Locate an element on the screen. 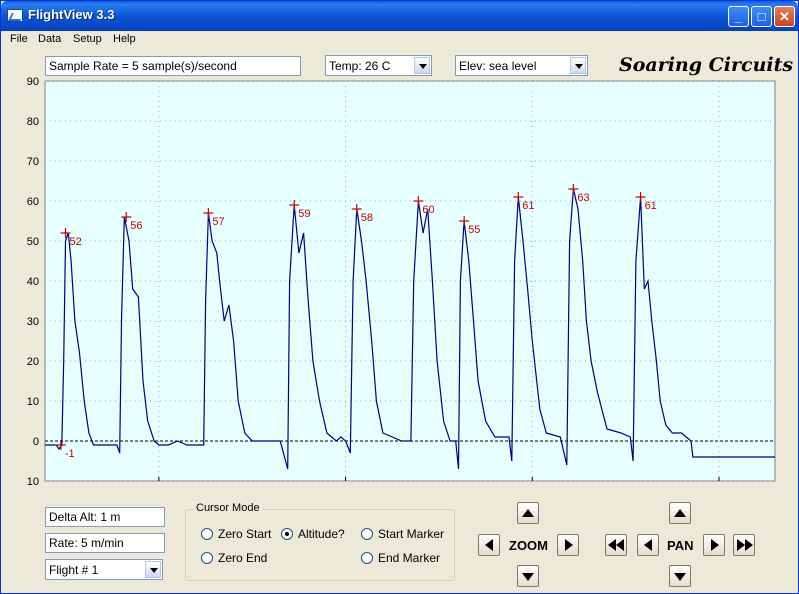 Image resolution: width=799 pixels, height=594 pixels. radio-zero-end: Zero End is located at coordinates (234, 558).